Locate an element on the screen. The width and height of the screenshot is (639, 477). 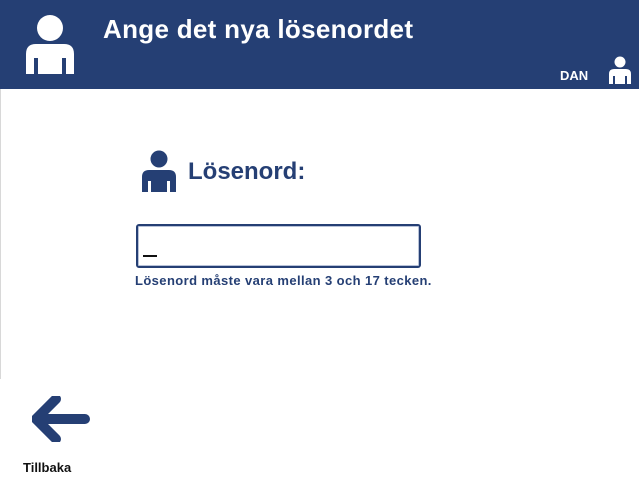
current-user-name: DAN is located at coordinates (574, 75).